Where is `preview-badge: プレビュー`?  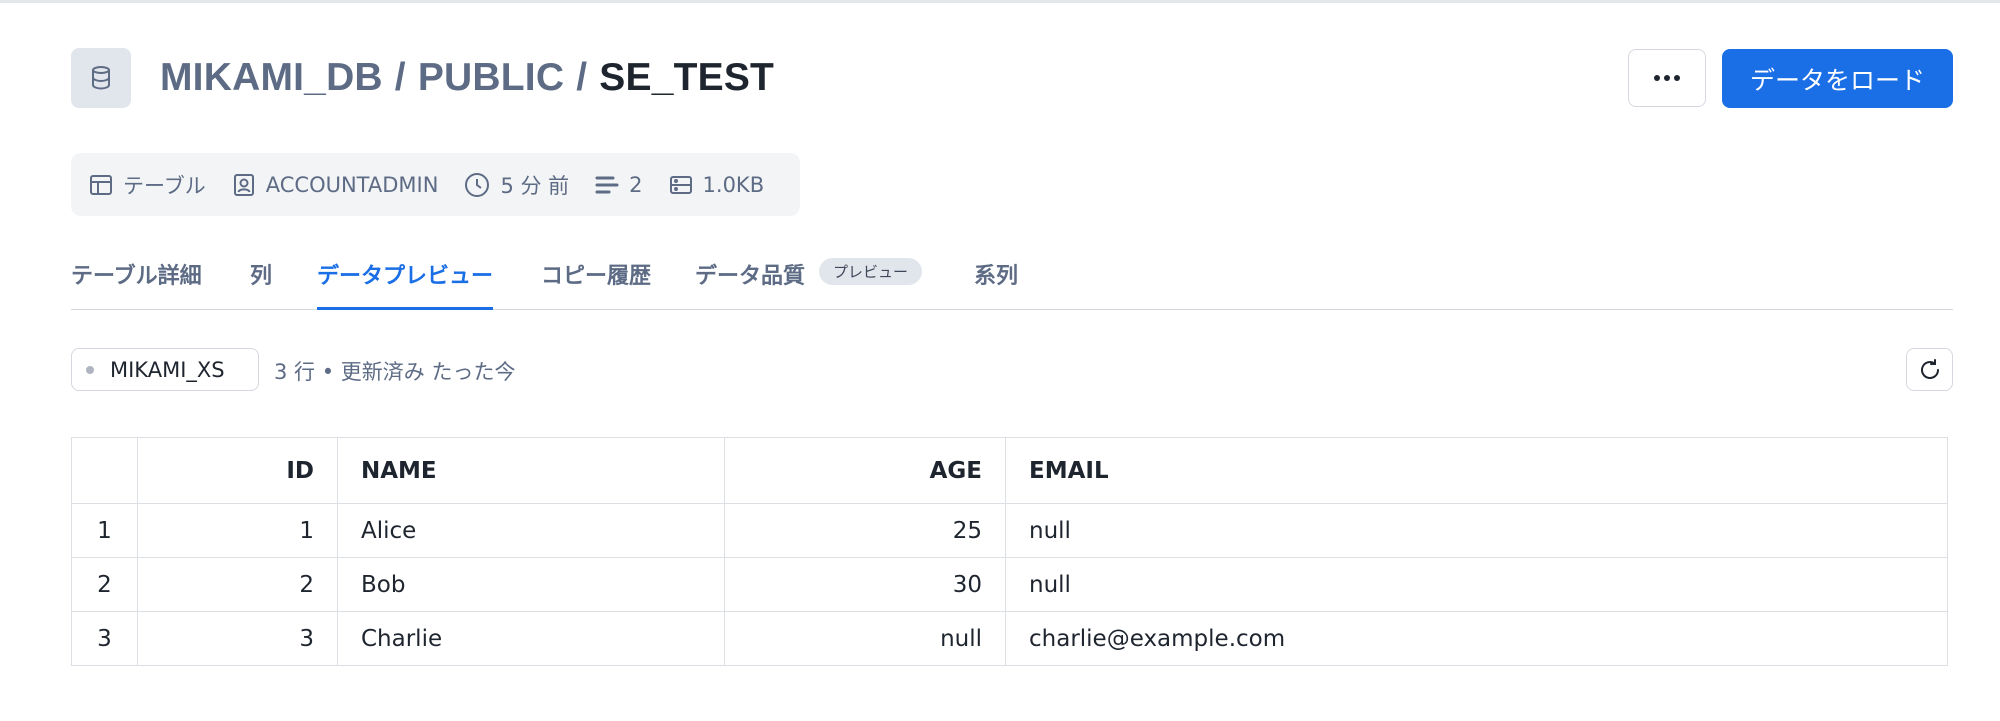
preview-badge: プレビュー is located at coordinates (871, 271).